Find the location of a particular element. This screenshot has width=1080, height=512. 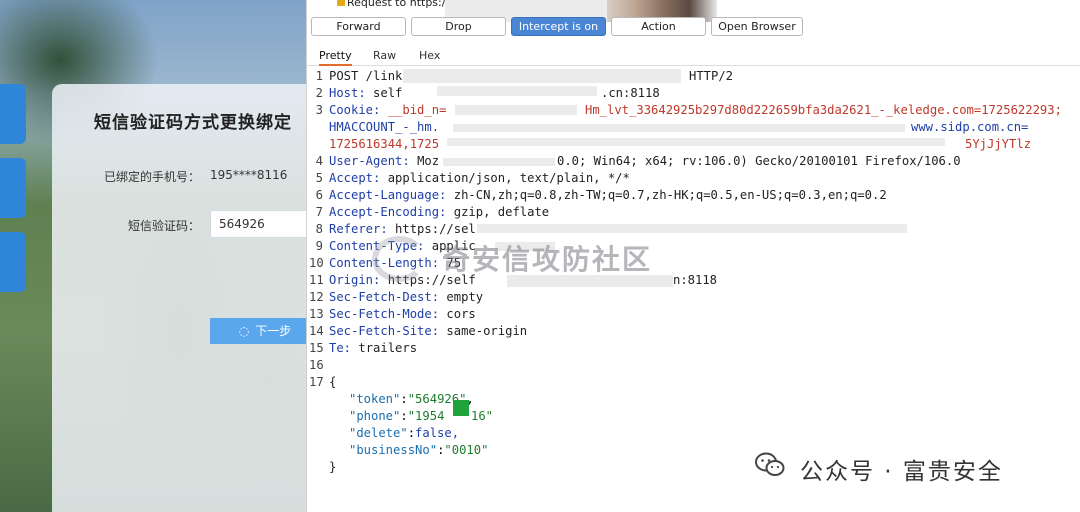

drop-button: Drop is located at coordinates (458, 26).